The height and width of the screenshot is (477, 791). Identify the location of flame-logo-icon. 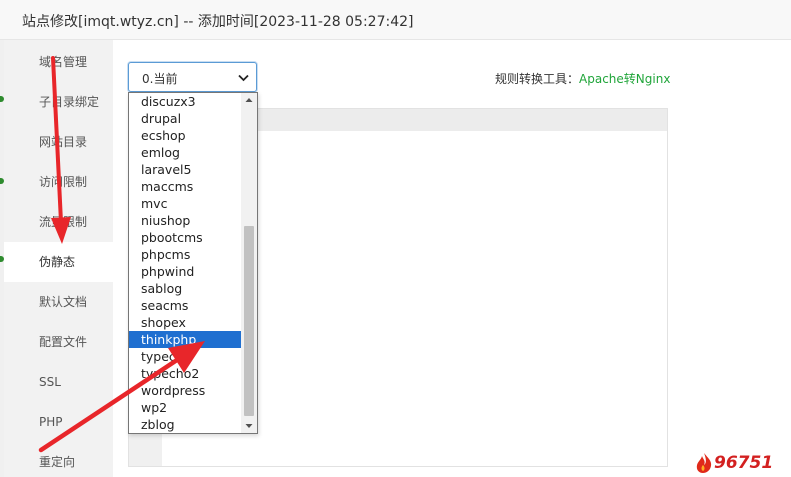
(704, 463).